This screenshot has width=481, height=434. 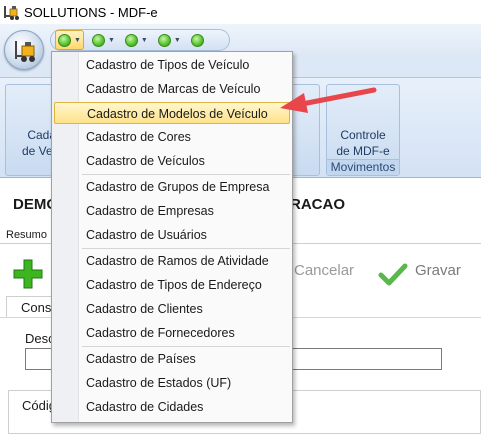 What do you see at coordinates (26, 235) in the screenshot?
I see `tab-resumo: Resumo` at bounding box center [26, 235].